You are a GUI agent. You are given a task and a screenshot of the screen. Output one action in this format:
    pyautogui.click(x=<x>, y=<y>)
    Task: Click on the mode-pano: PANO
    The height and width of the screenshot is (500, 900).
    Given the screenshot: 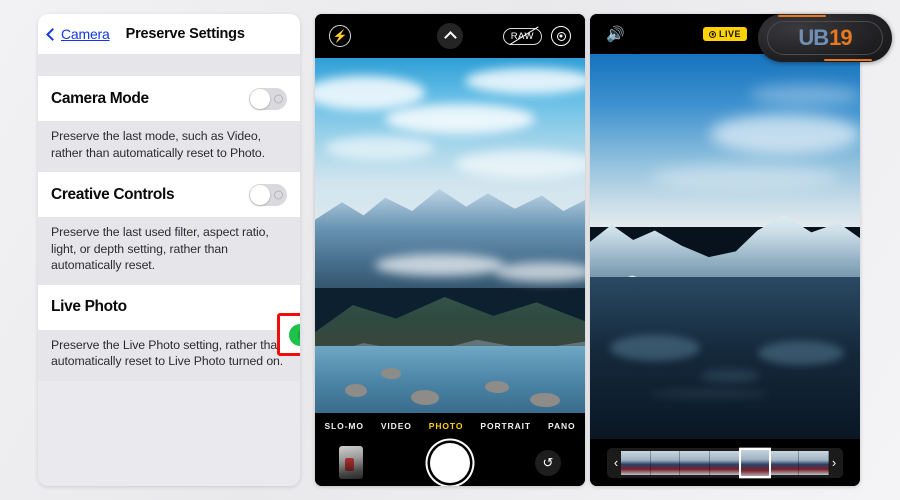 What is the action you would take?
    pyautogui.click(x=562, y=426)
    